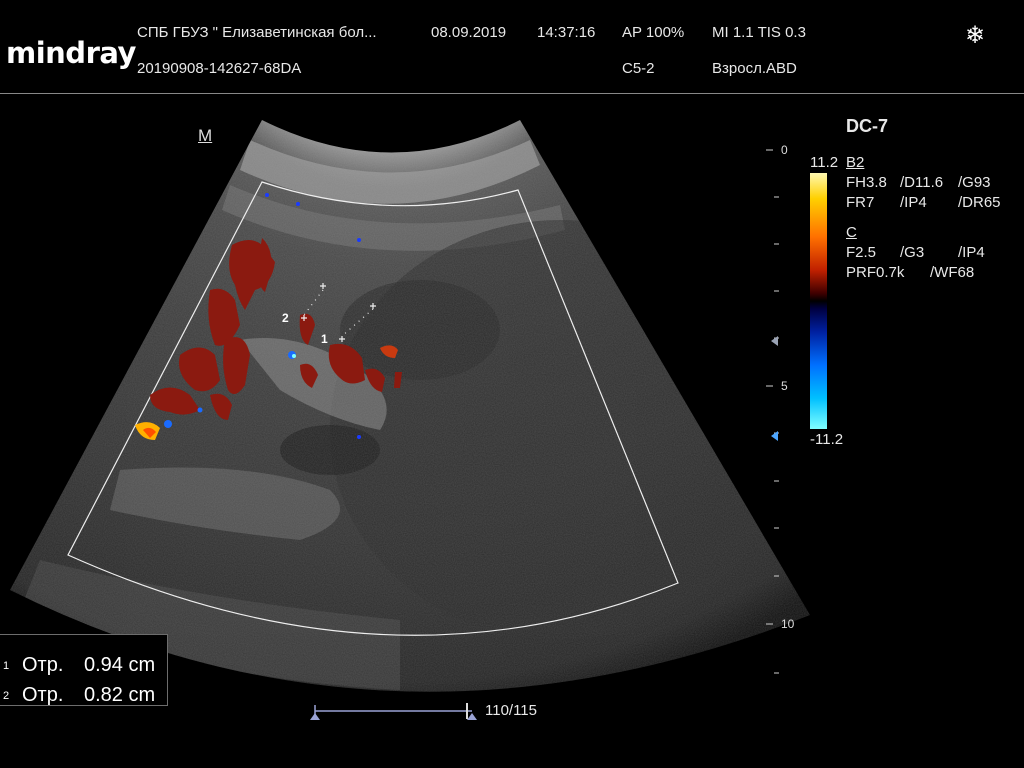 This screenshot has height=768, width=1024. I want to click on c-param: F2.5, so click(861, 252).